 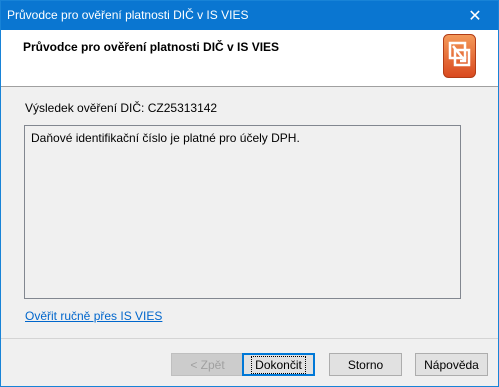 I want to click on finish-button-label: Dokončit, so click(x=278, y=364).